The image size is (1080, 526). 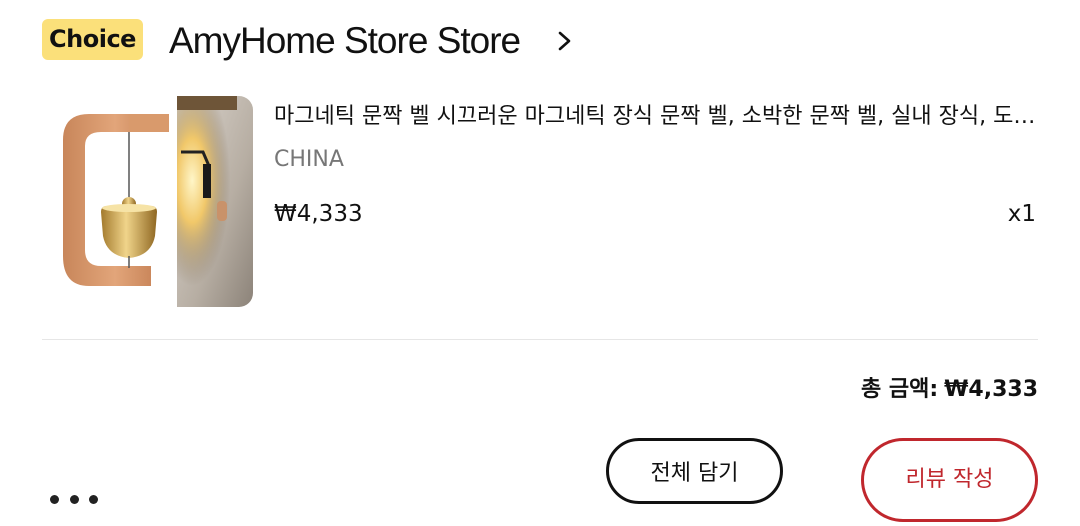 What do you see at coordinates (540, 339) in the screenshot?
I see `divider` at bounding box center [540, 339].